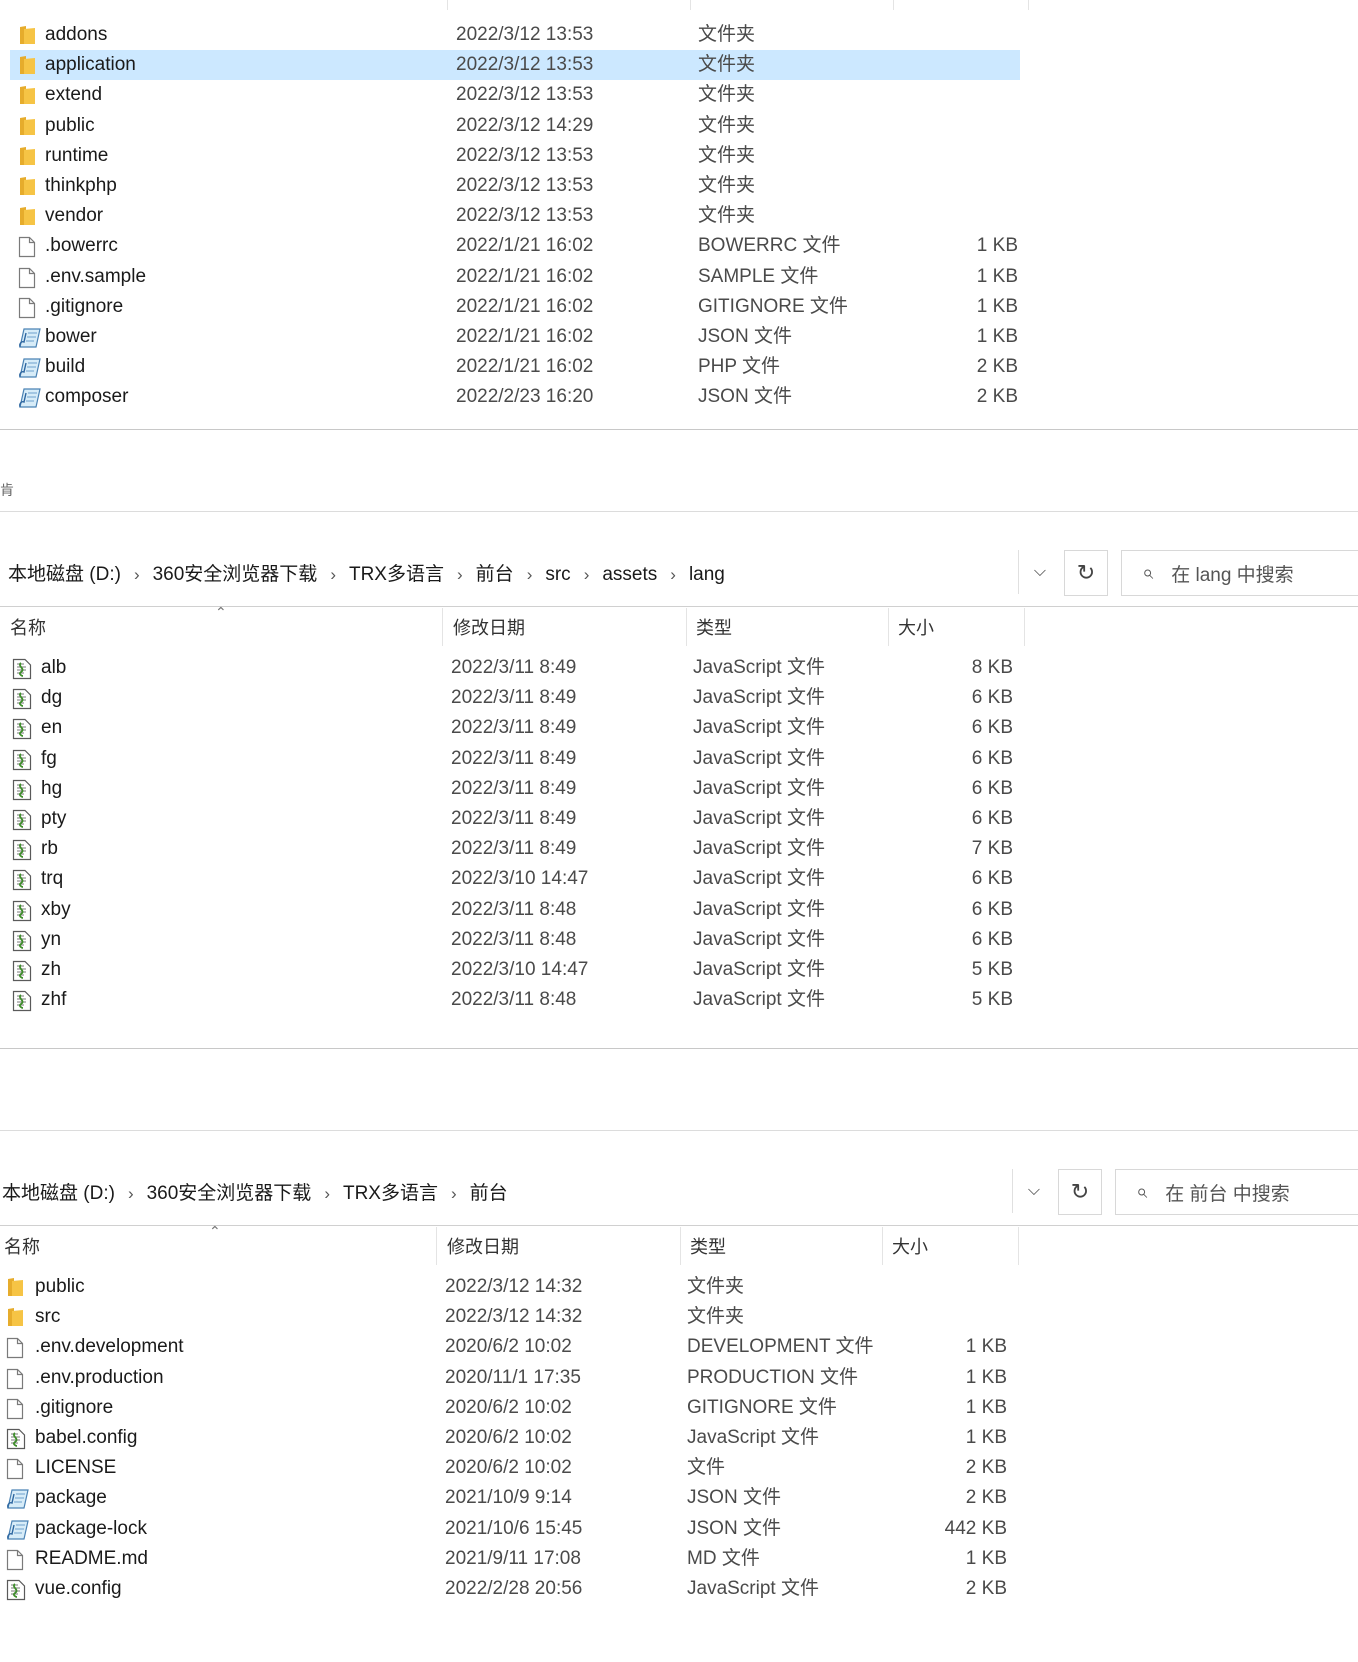 The width and height of the screenshot is (1358, 1662). What do you see at coordinates (679, 879) in the screenshot?
I see `file-row: trq 2022/3/10 14:47 JavaScript 文件 6 KB` at bounding box center [679, 879].